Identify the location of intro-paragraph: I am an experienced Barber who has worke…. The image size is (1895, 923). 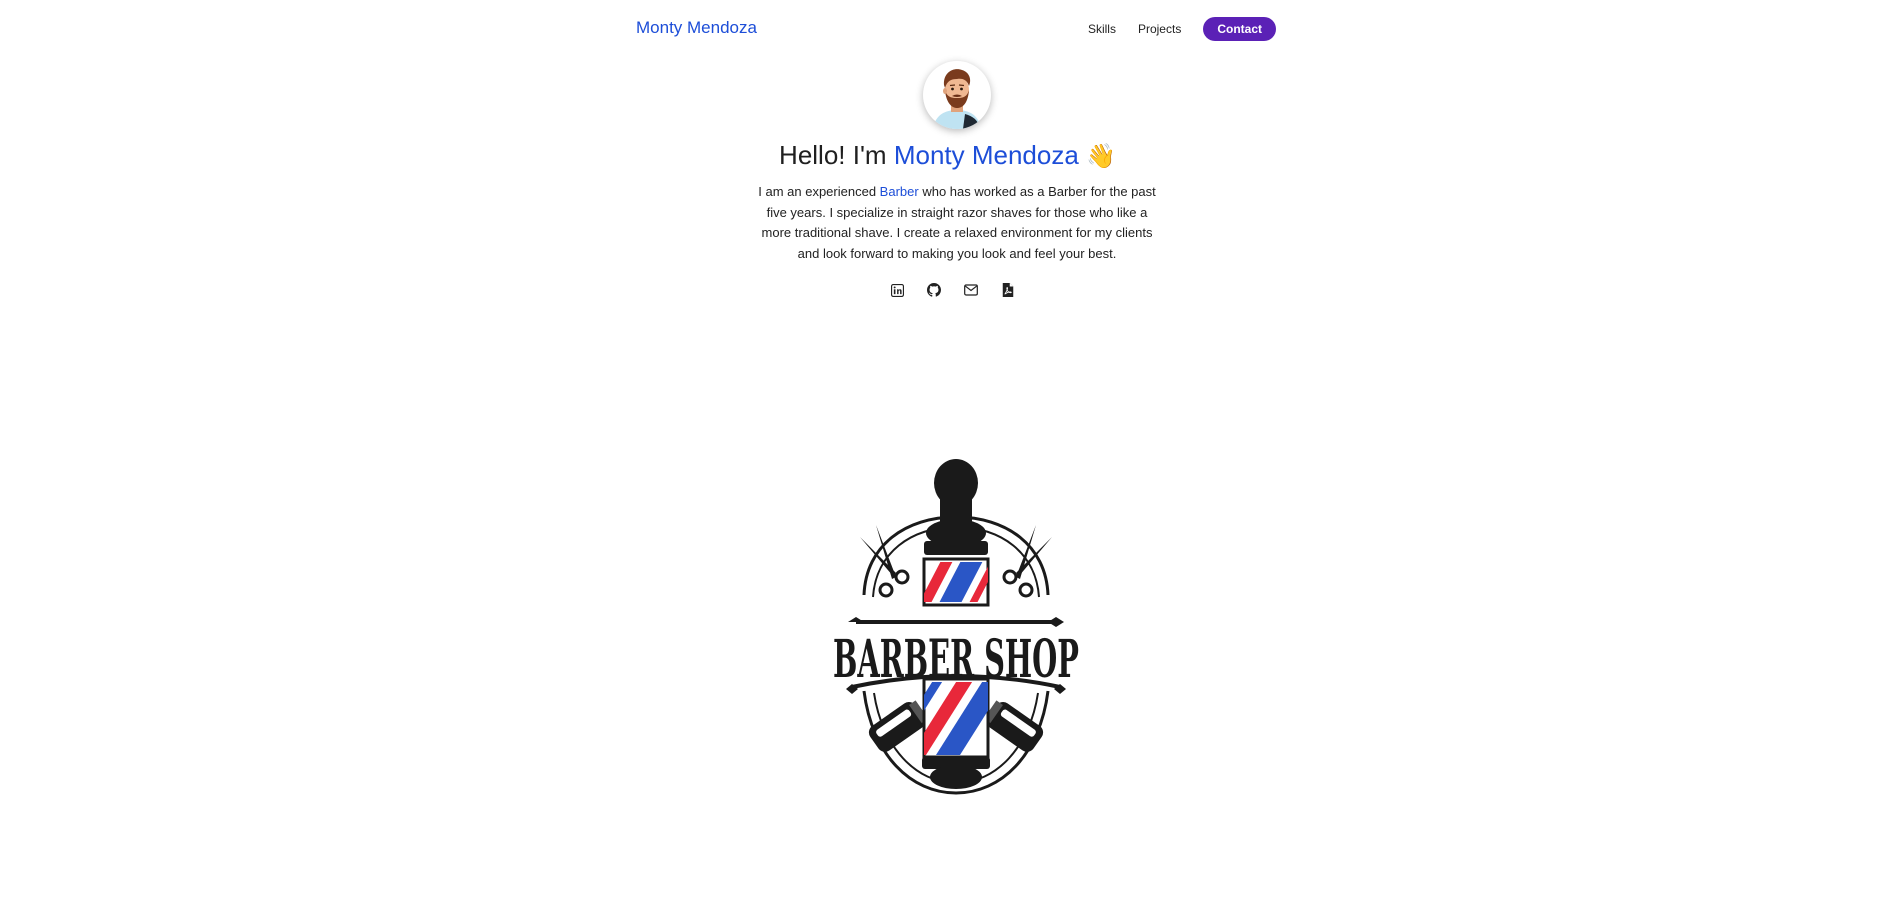
(957, 223).